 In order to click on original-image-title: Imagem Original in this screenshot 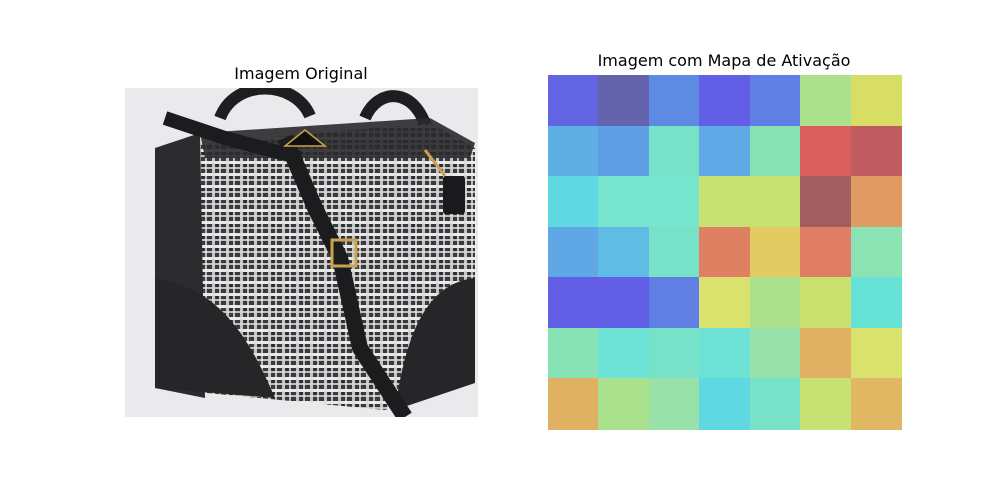, I will do `click(301, 73)`.